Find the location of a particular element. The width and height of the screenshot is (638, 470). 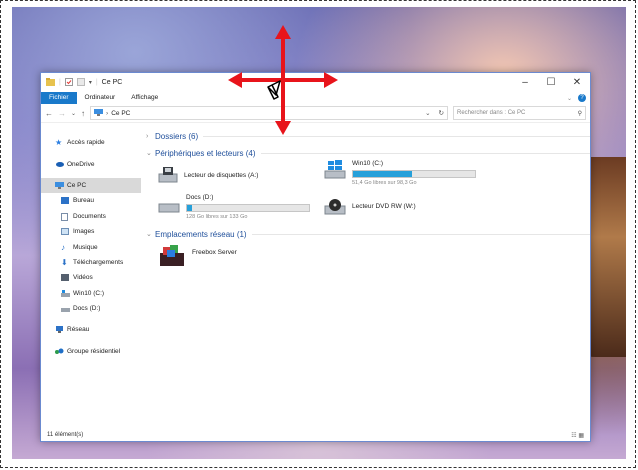

section-devices: ⌄ Périphériques et lecteurs (4) is located at coordinates (368, 153).